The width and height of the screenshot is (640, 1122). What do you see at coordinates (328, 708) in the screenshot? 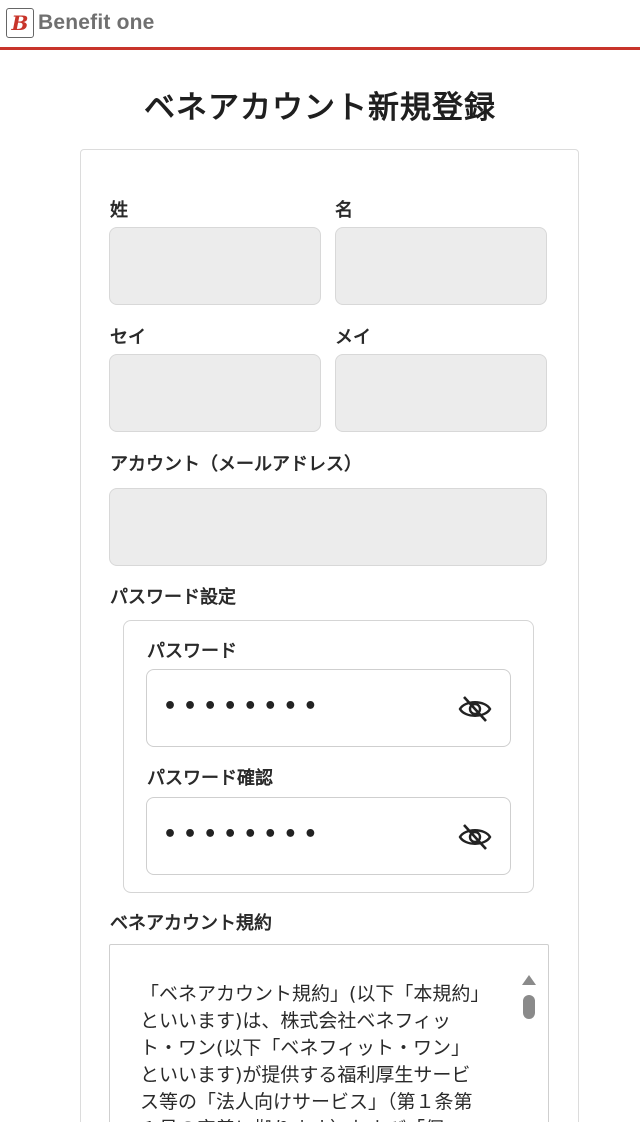
I see `password-input: ••••••••` at bounding box center [328, 708].